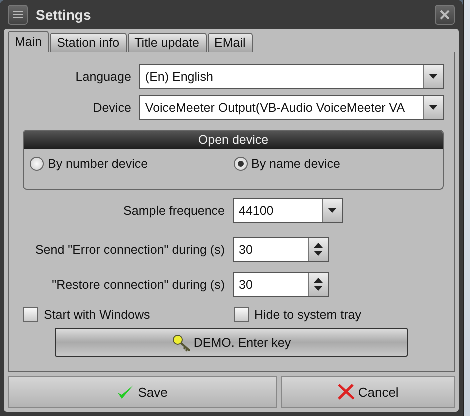 This screenshot has height=416, width=470. Describe the element at coordinates (167, 42) in the screenshot. I see `tab: Title update` at that location.